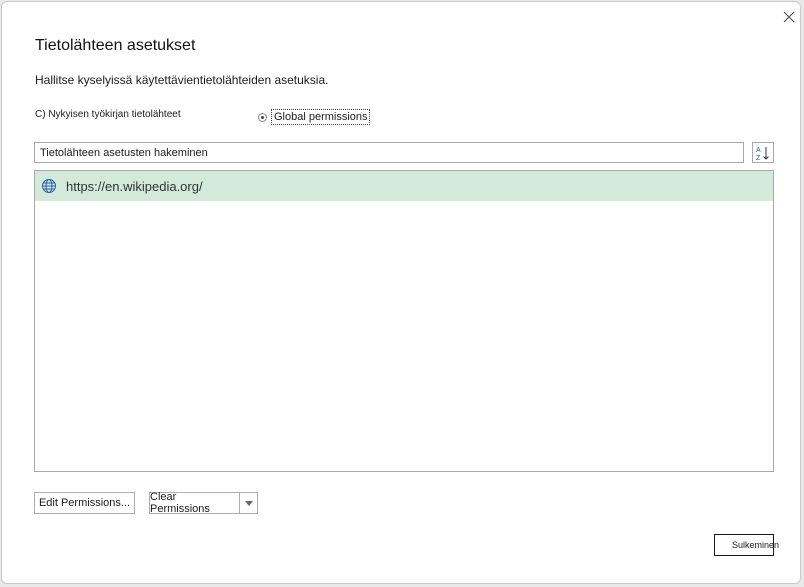 The height and width of the screenshot is (587, 804). Describe the element at coordinates (115, 45) in the screenshot. I see `dialog-title: Tietolähteen asetukset` at that location.